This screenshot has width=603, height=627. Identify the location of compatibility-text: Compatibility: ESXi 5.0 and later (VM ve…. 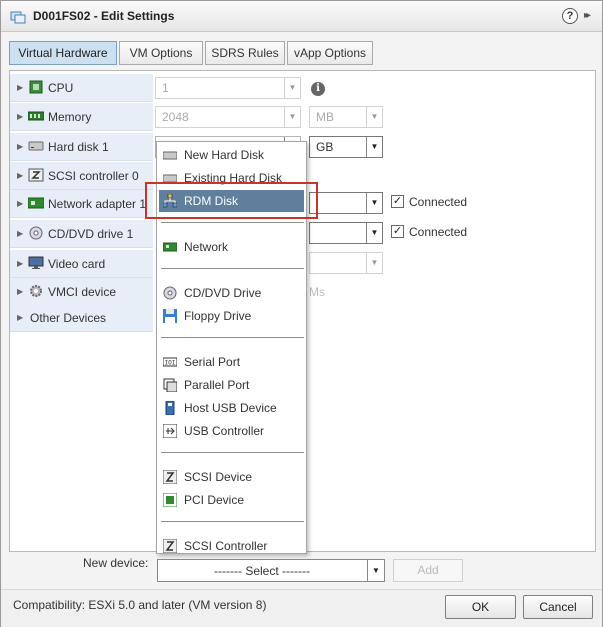
(140, 605).